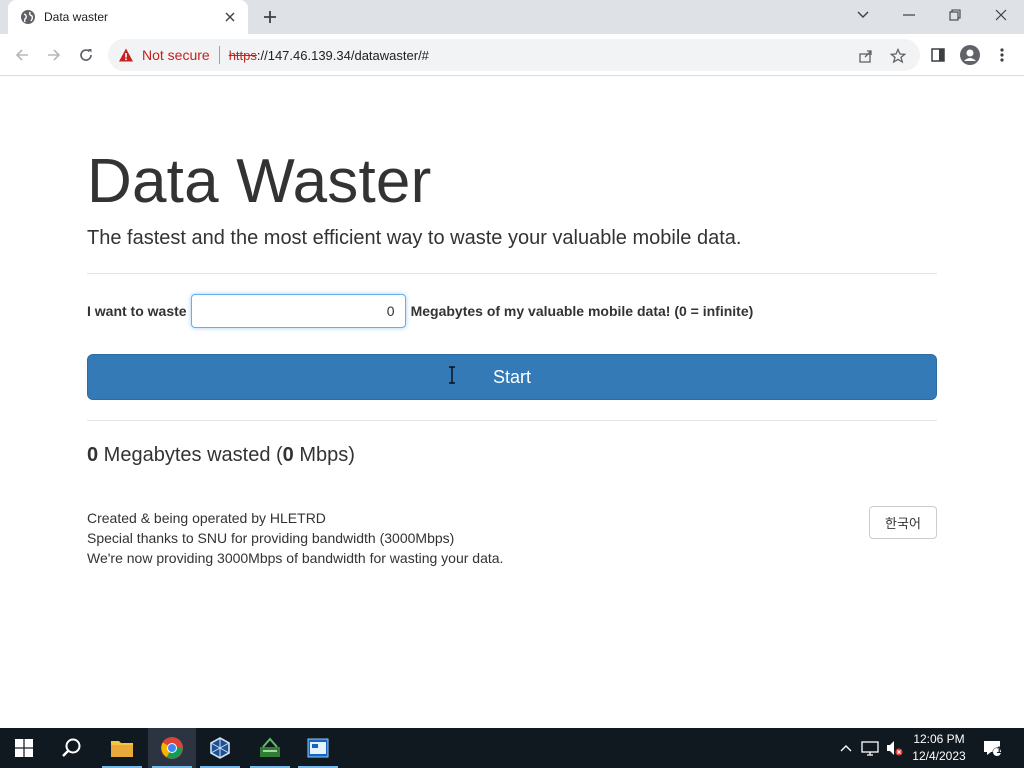  What do you see at coordinates (863, 15) in the screenshot?
I see `tab-search-icon` at bounding box center [863, 15].